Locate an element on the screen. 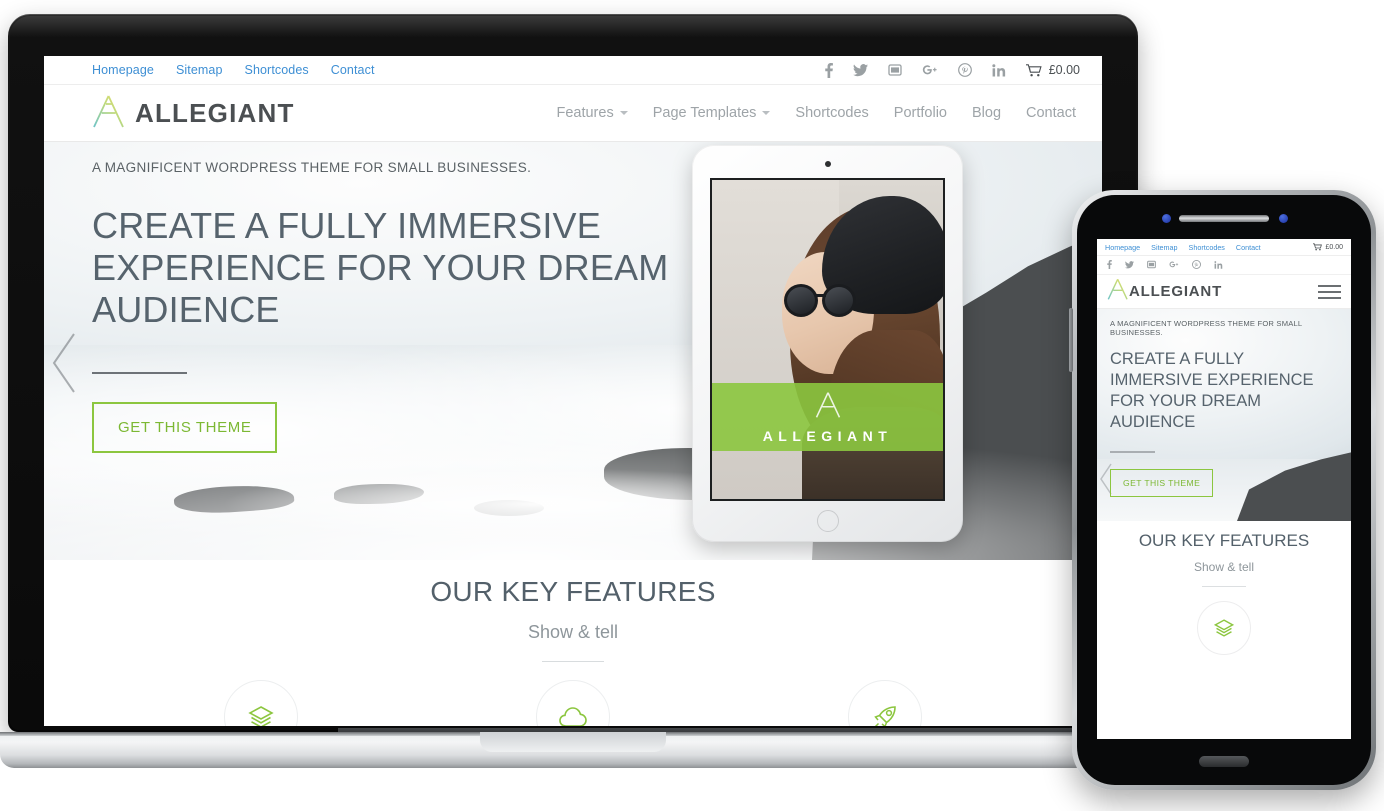 The height and width of the screenshot is (811, 1384). mobile-cart-button: £0.00 is located at coordinates (1328, 247).